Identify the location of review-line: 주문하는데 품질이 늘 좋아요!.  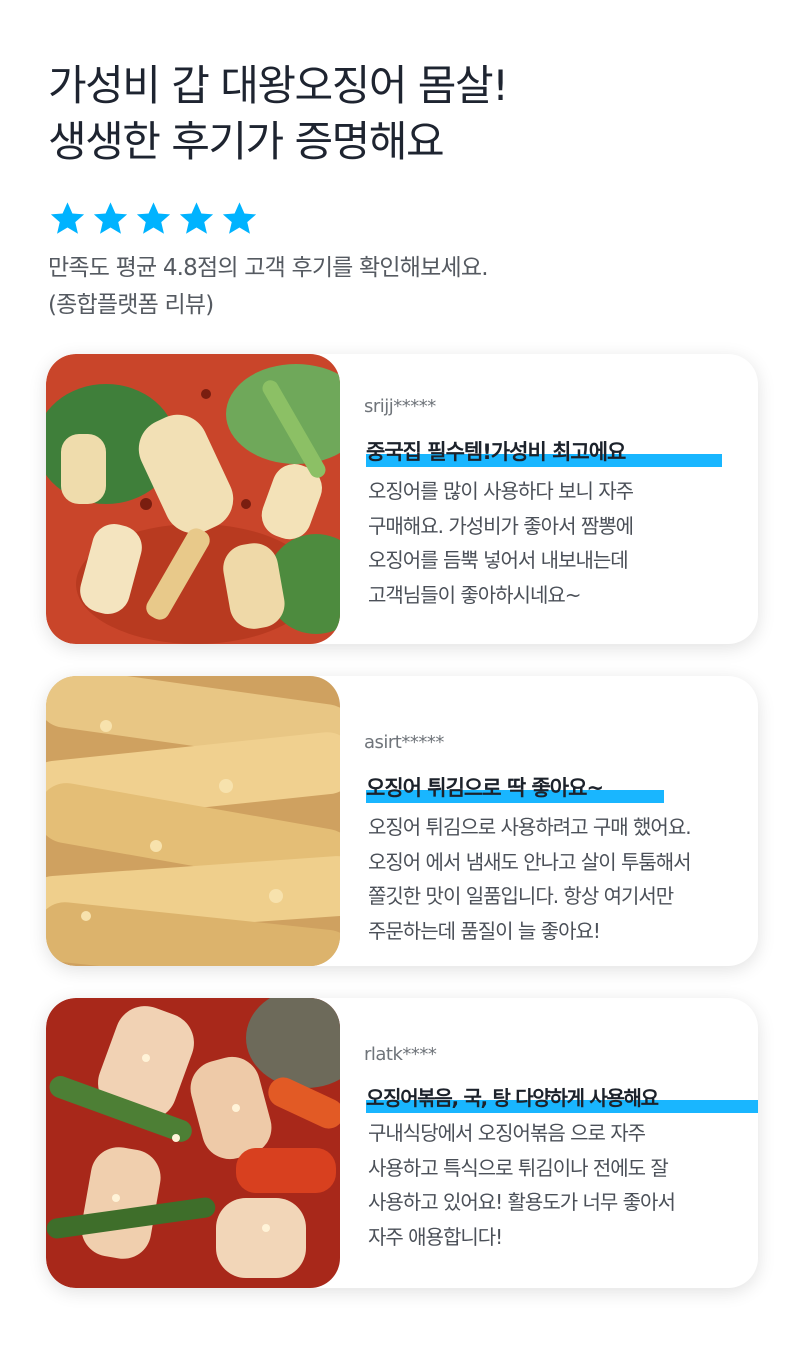
(484, 930).